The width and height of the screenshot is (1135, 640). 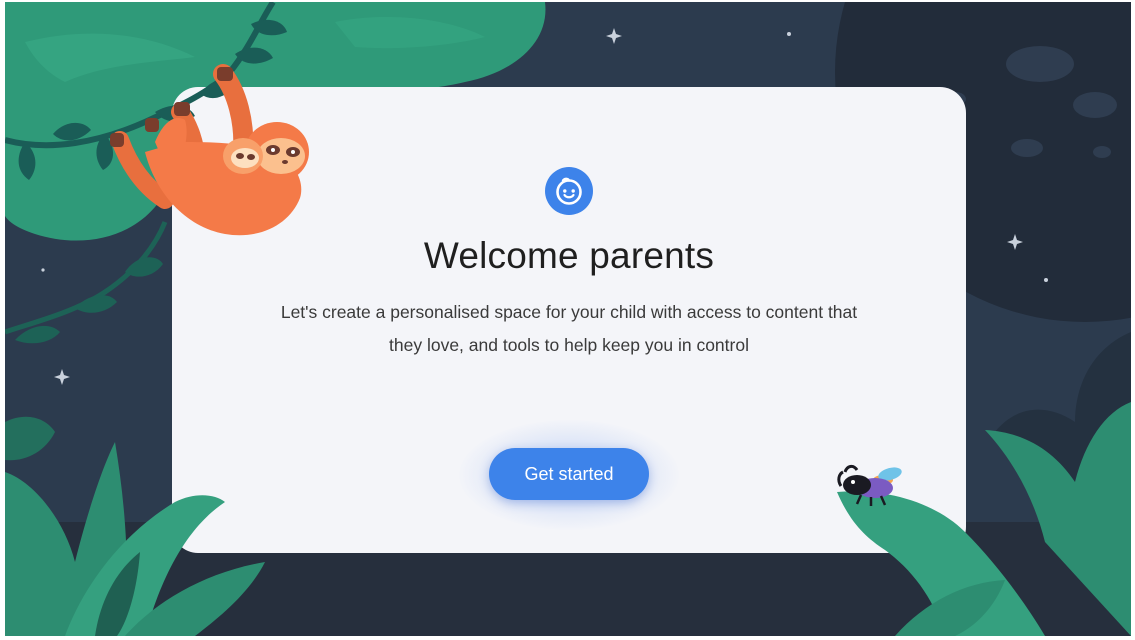 What do you see at coordinates (569, 255) in the screenshot?
I see `page-title: Welcome parents` at bounding box center [569, 255].